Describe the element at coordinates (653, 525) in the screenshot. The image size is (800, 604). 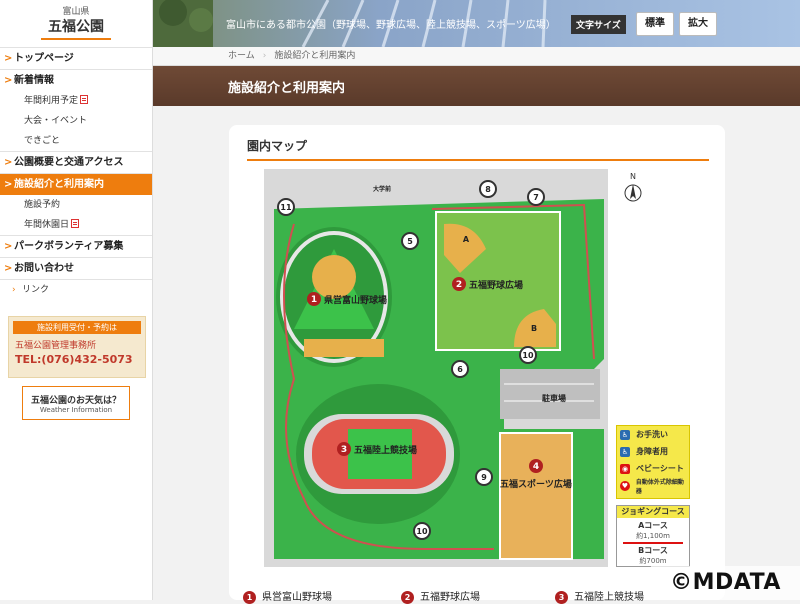
I see `course-a-name: Aコース` at that location.